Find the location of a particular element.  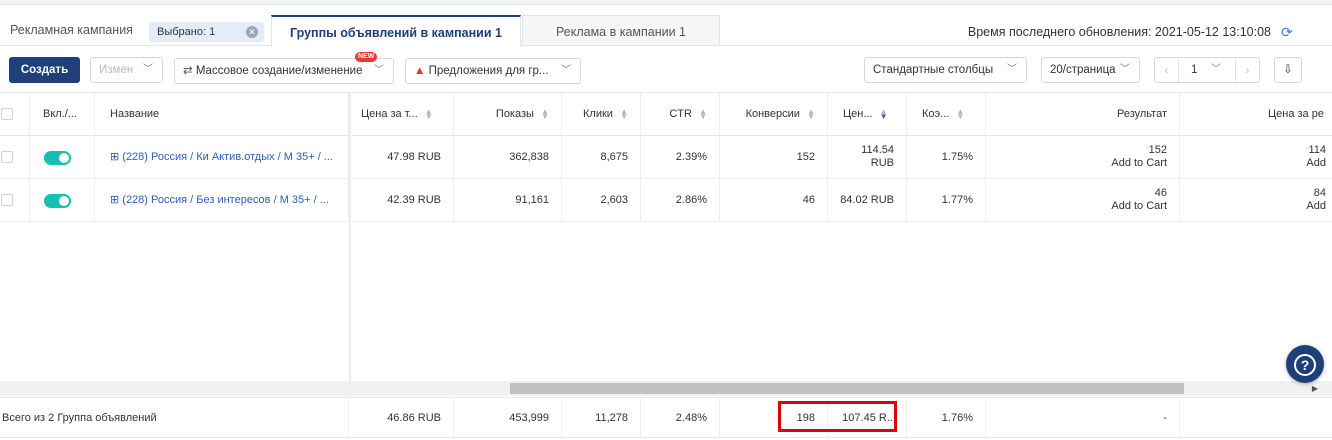

cell-impressions: 362,838 is located at coordinates (508, 157).